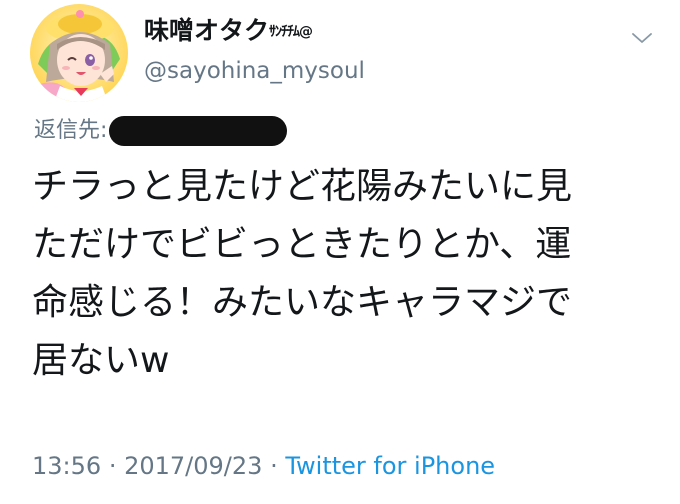  I want to click on chevron-down-icon, so click(642, 38).